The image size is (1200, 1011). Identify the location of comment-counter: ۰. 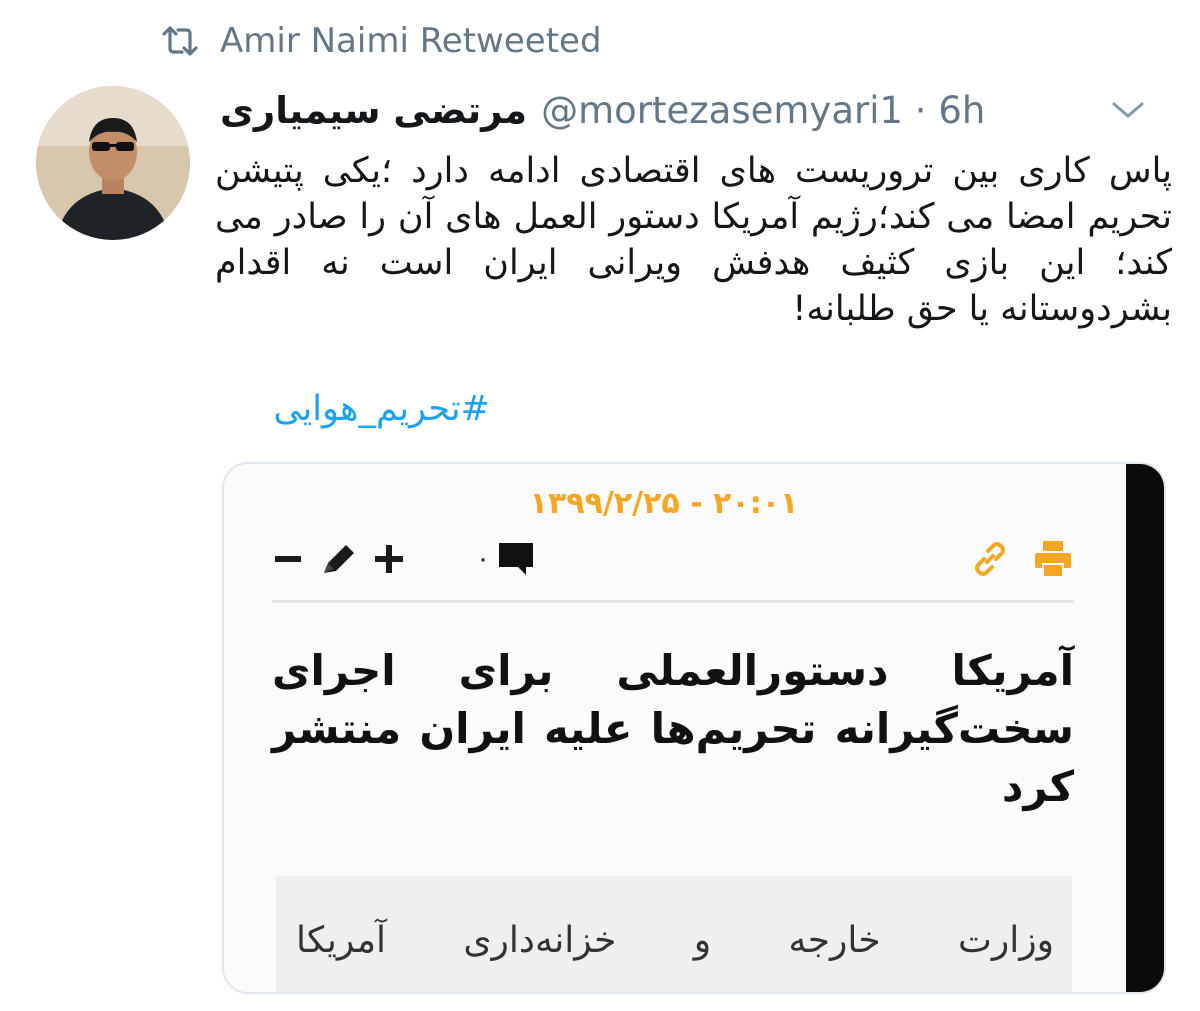
(506, 559).